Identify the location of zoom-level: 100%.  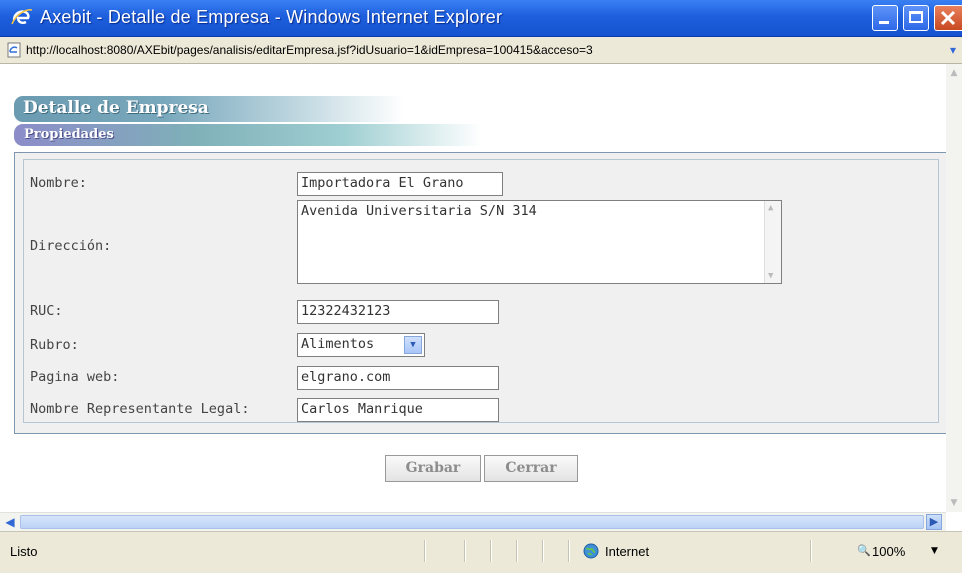
(888, 551).